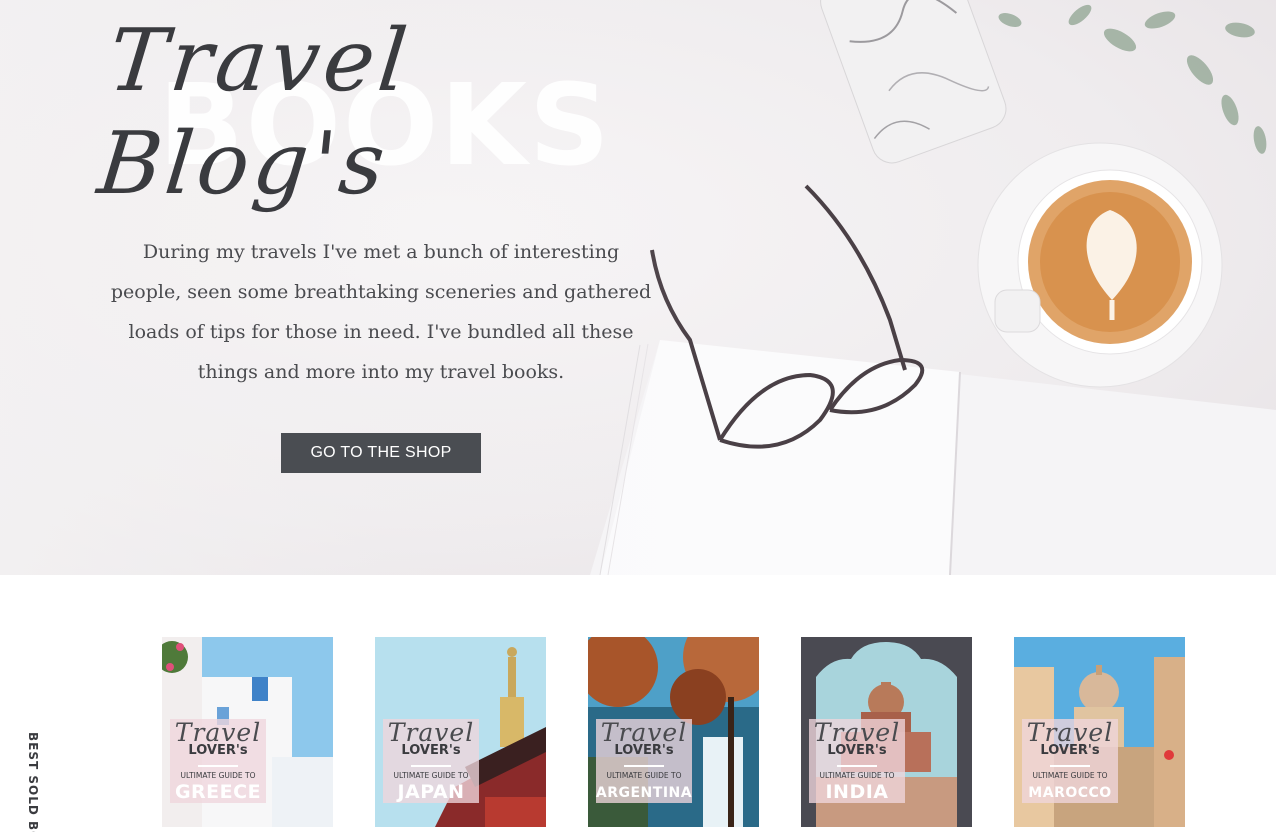  I want to click on book-card-india: Travel LOVER's ULTIMATE GUIDE TO INDIA, so click(886, 732).